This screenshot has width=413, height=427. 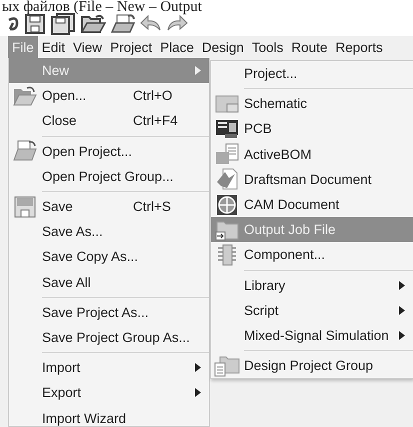 I want to click on menu-item: CAM Document, so click(x=312, y=205).